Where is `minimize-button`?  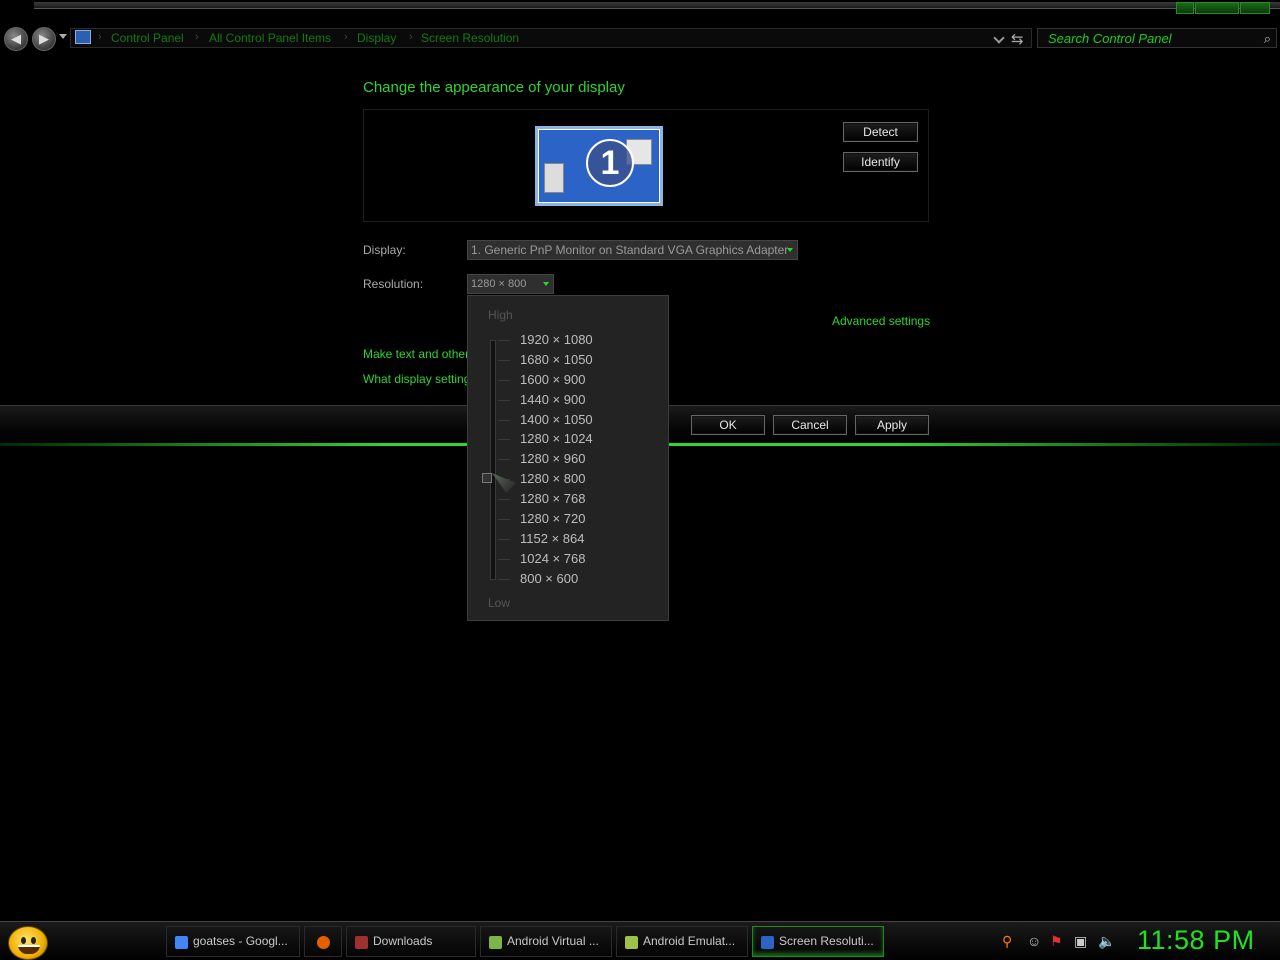
minimize-button is located at coordinates (1185, 8).